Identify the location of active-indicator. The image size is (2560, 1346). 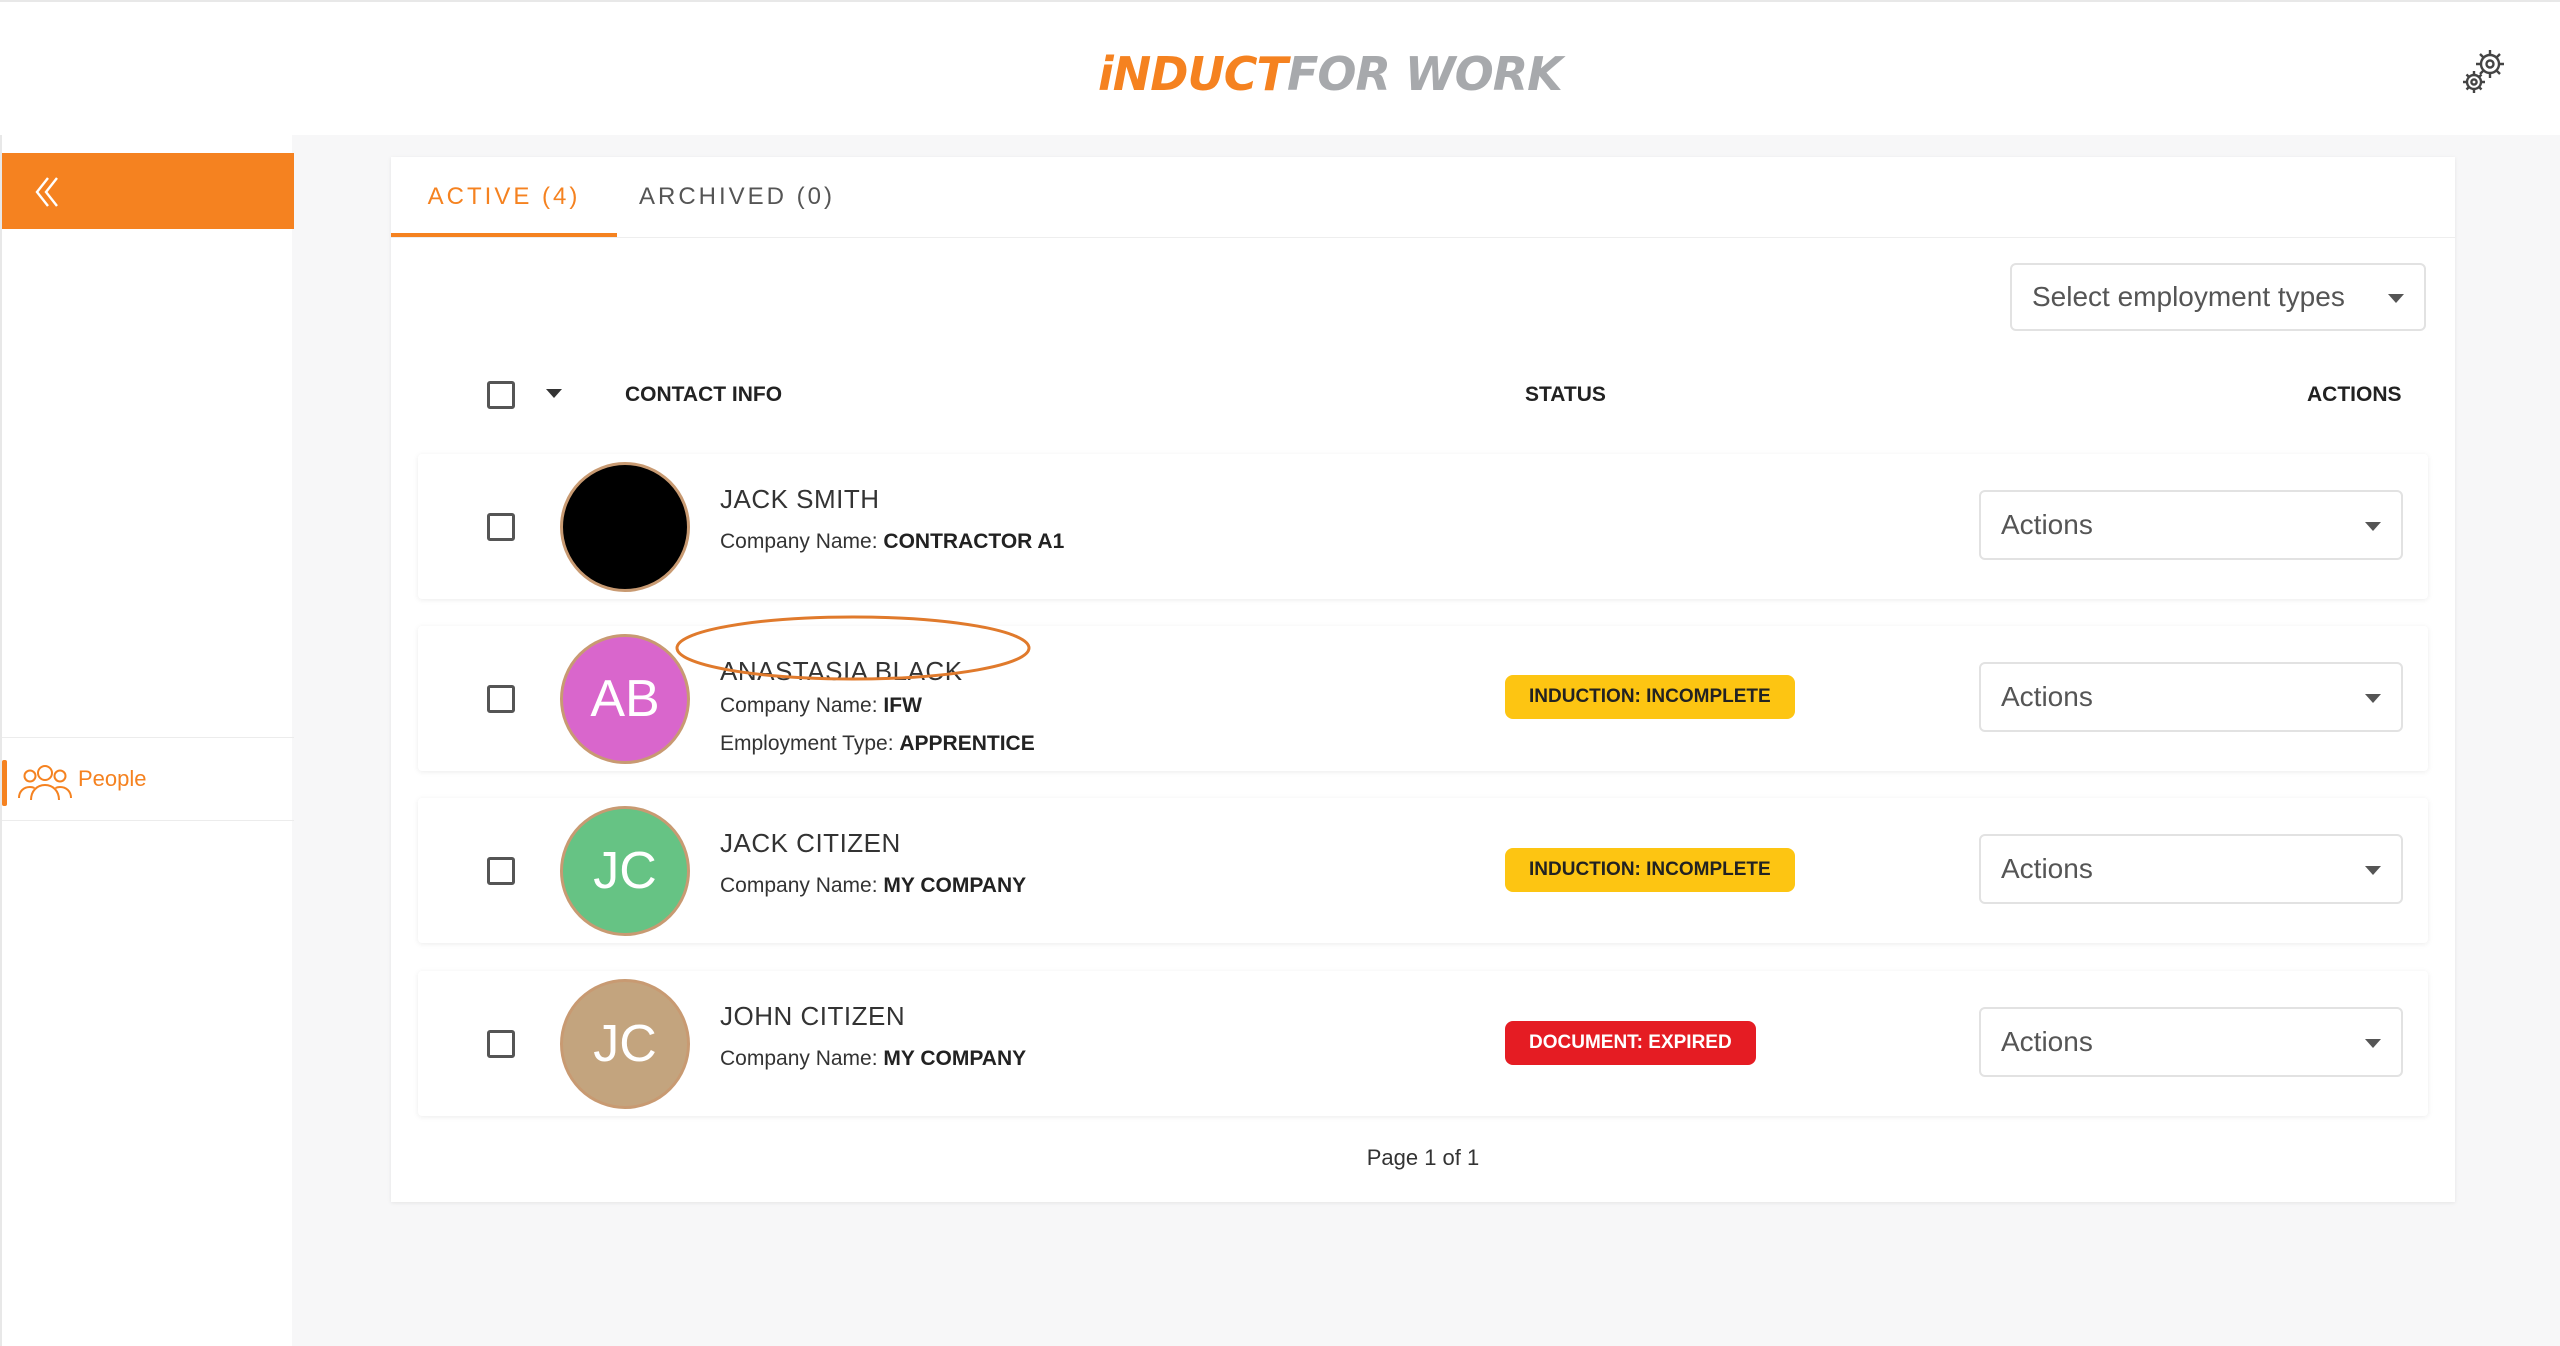
(4, 783).